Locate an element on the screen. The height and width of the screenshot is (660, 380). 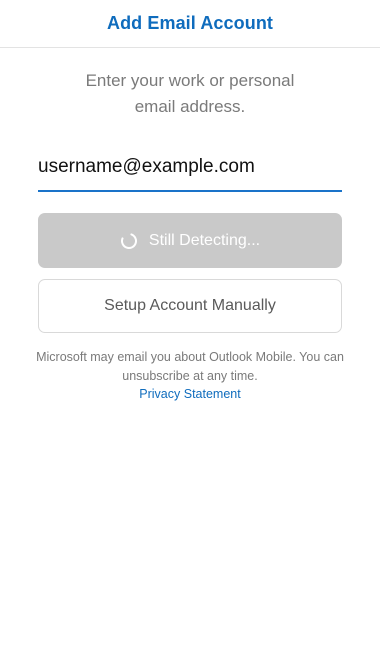
loading-spinner-icon is located at coordinates (129, 241).